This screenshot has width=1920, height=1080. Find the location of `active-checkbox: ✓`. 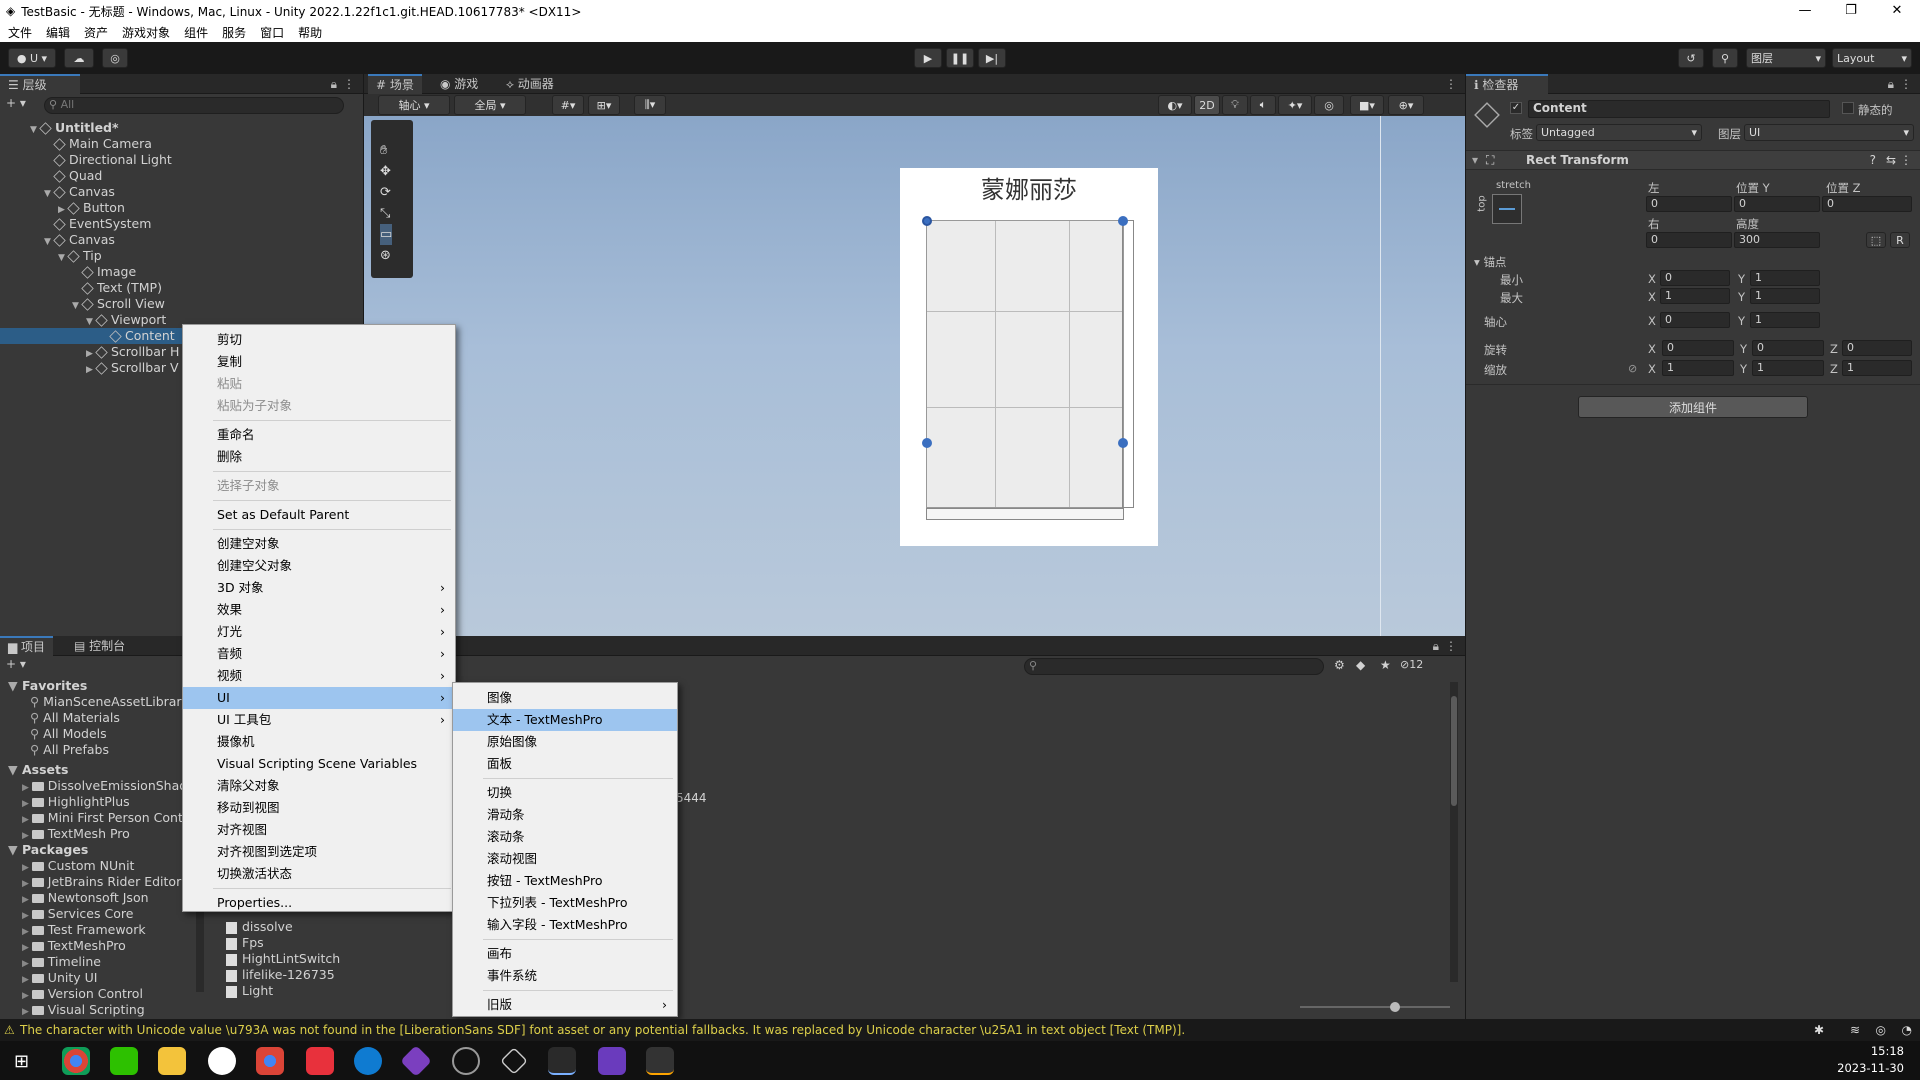

active-checkbox: ✓ is located at coordinates (1516, 108).